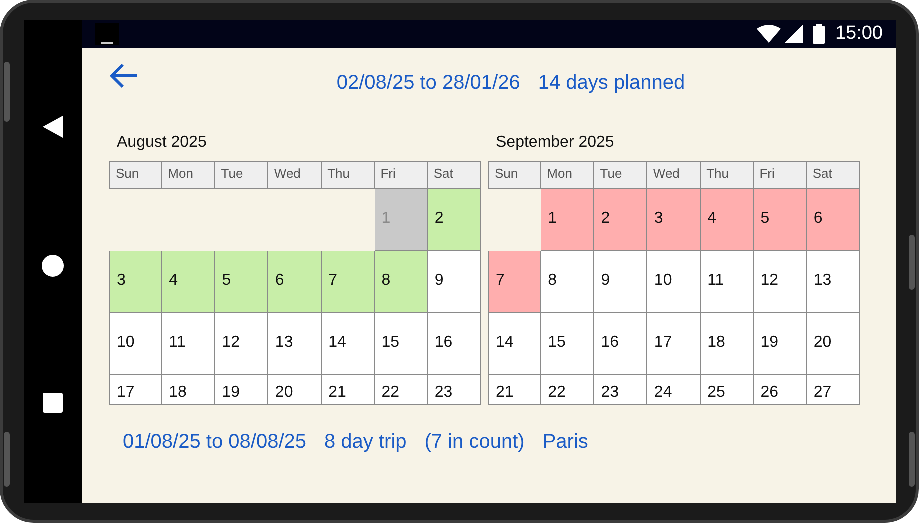  I want to click on back-arrow-icon, so click(124, 76).